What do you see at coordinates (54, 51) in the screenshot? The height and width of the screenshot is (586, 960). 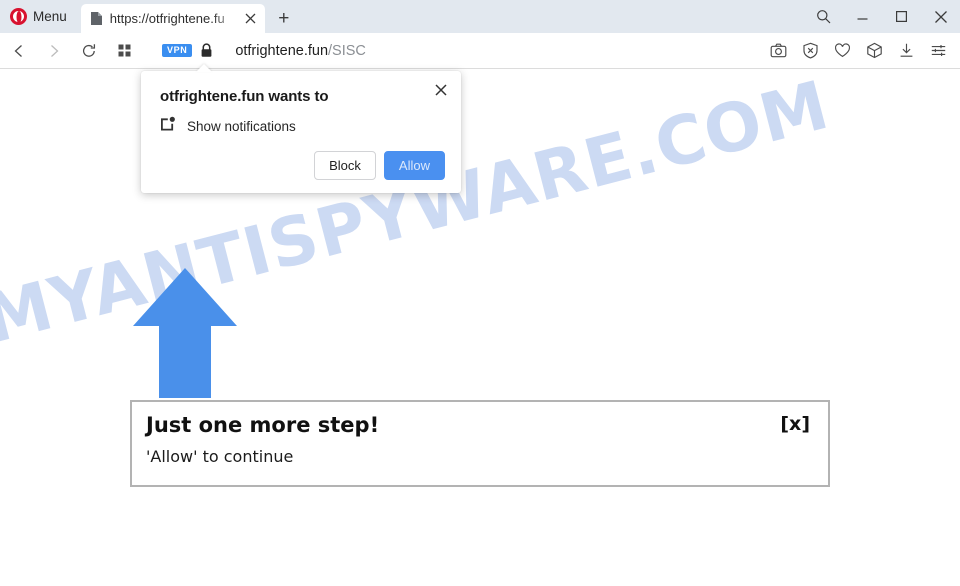 I see `forward-button` at bounding box center [54, 51].